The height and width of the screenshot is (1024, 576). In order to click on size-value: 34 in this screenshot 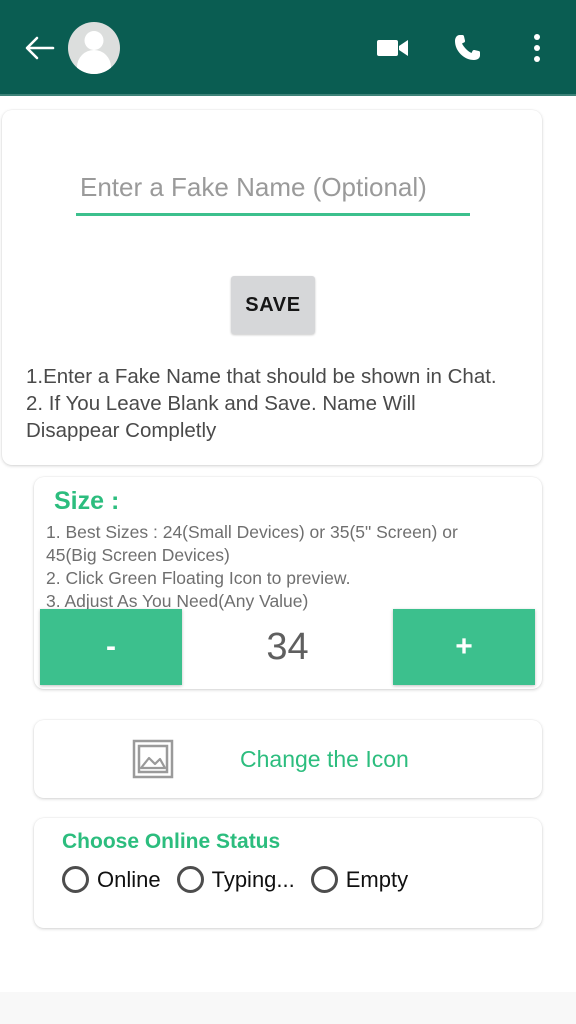, I will do `click(287, 646)`.